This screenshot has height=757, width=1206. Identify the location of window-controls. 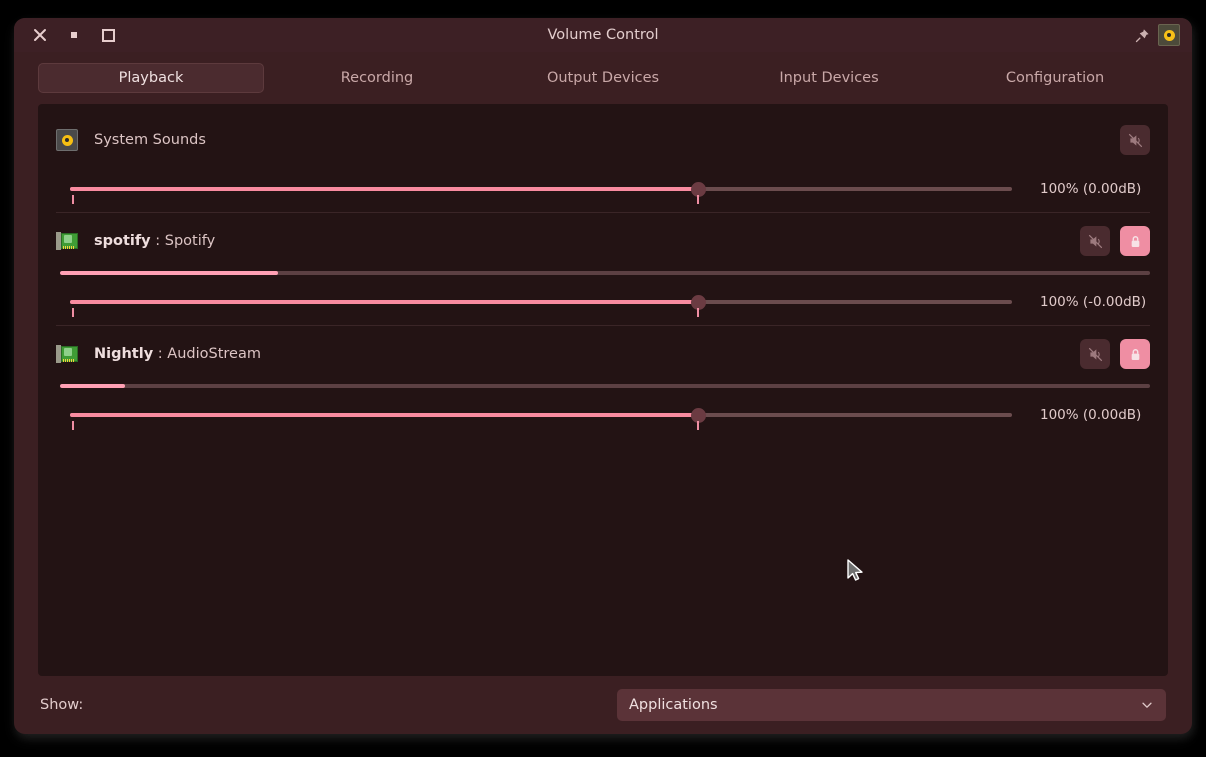
(66, 35).